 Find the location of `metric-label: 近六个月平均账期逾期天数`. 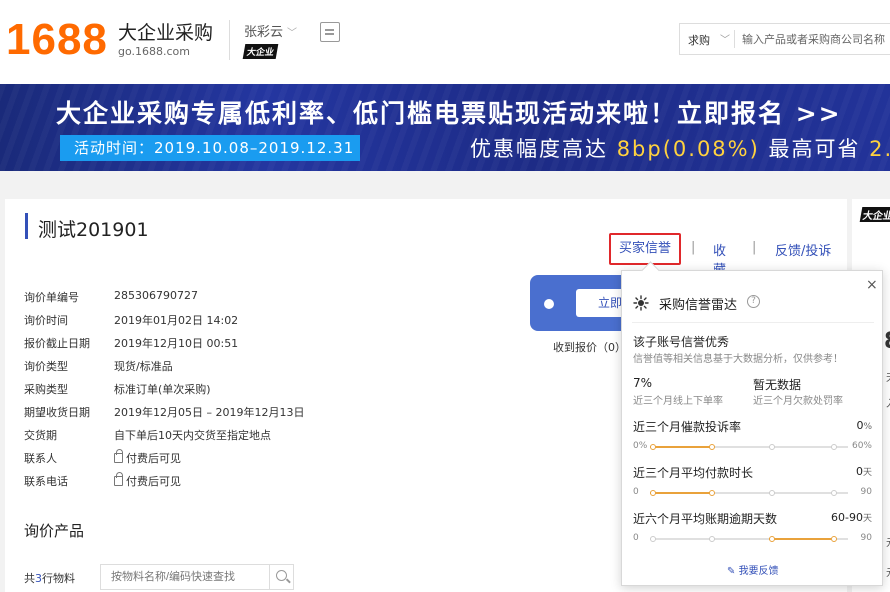

metric-label: 近六个月平均账期逾期天数 is located at coordinates (705, 519).